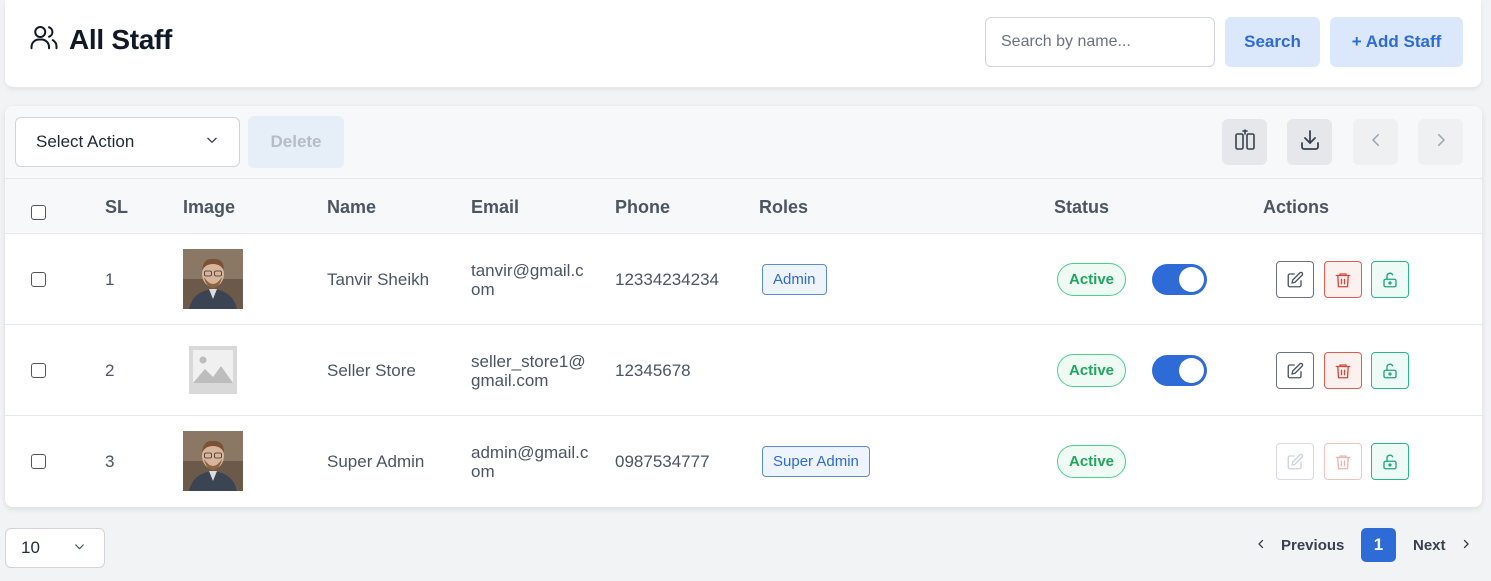 The height and width of the screenshot is (581, 1491). Describe the element at coordinates (794, 279) in the screenshot. I see `role-badge: Admin` at that location.